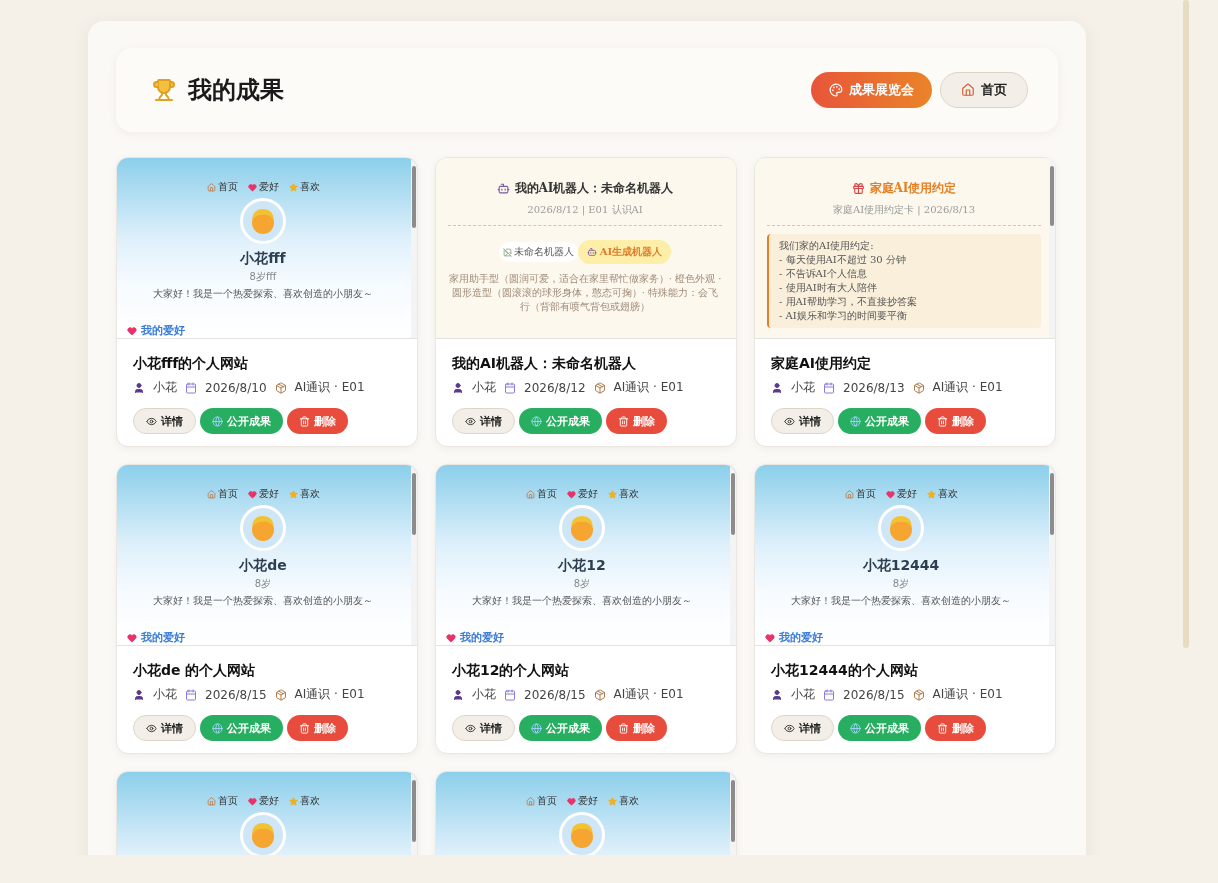  I want to click on broken-image: 未命名机器人, so click(538, 252).